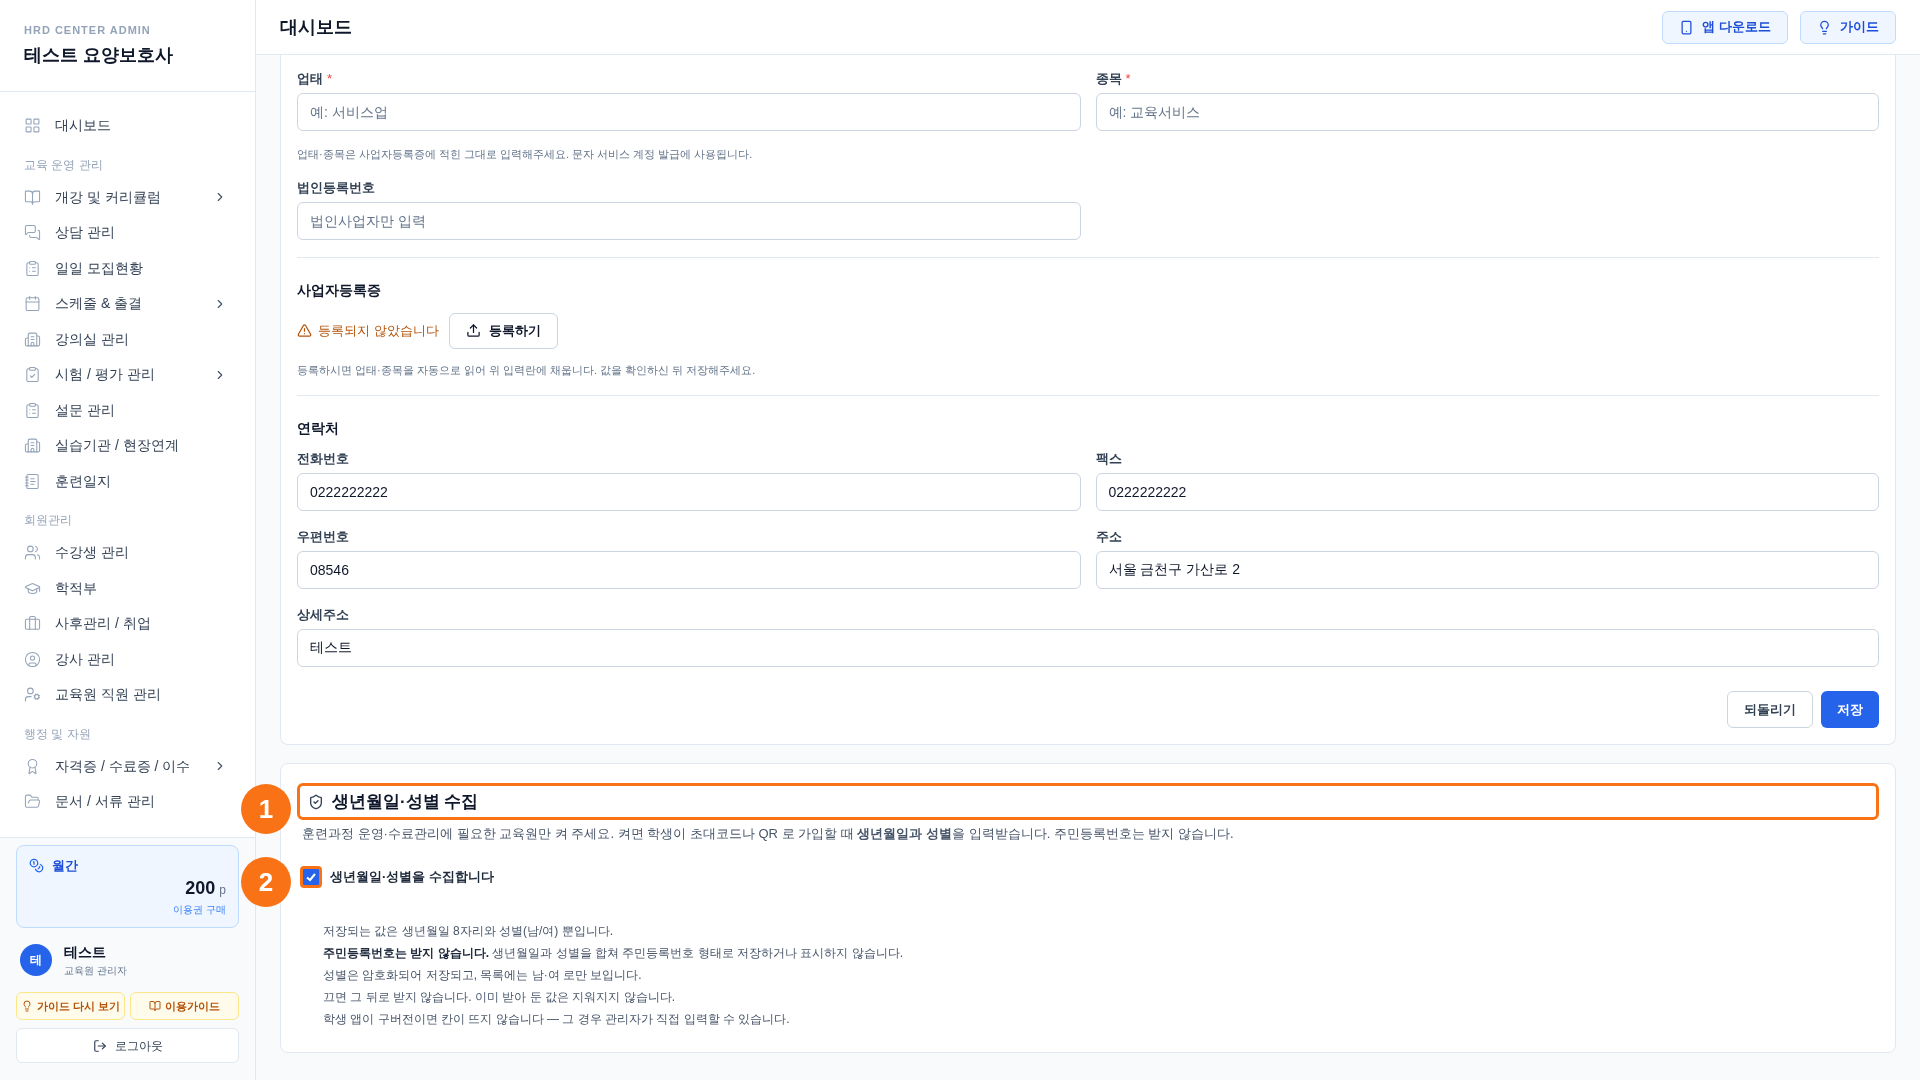 Image resolution: width=1920 pixels, height=1080 pixels. Describe the element at coordinates (323, 615) in the screenshot. I see `field-label: 상세주소` at that location.